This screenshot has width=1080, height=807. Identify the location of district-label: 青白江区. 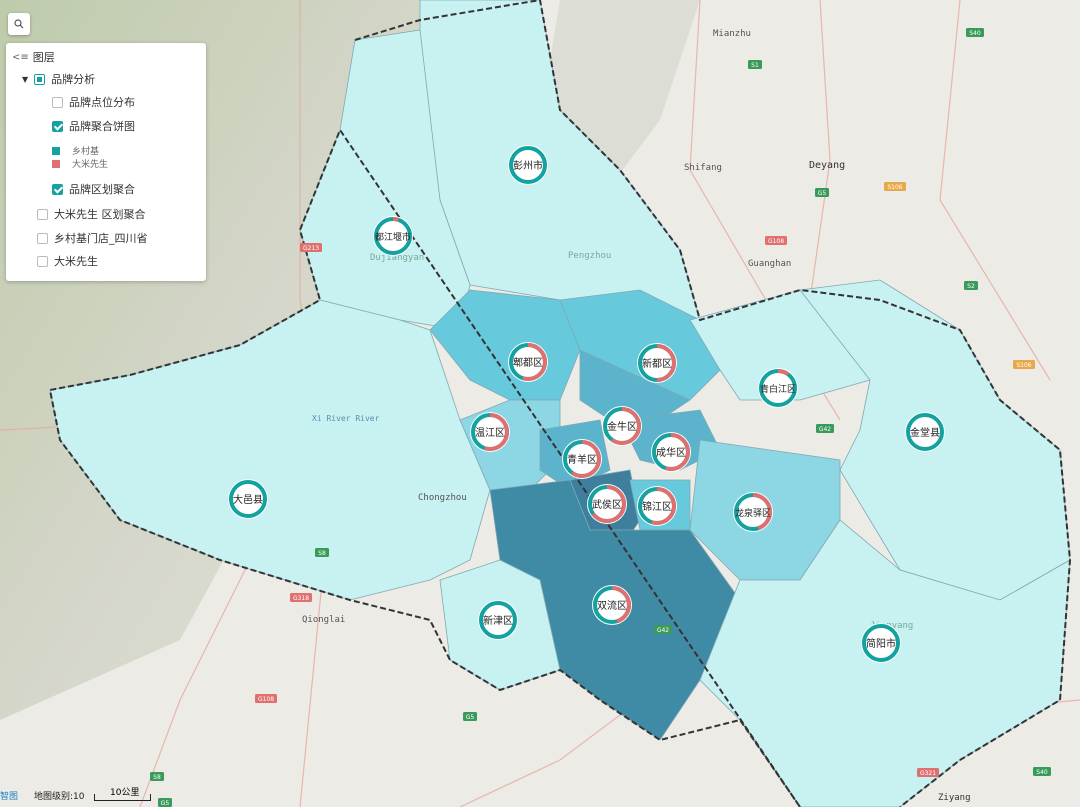
(778, 389).